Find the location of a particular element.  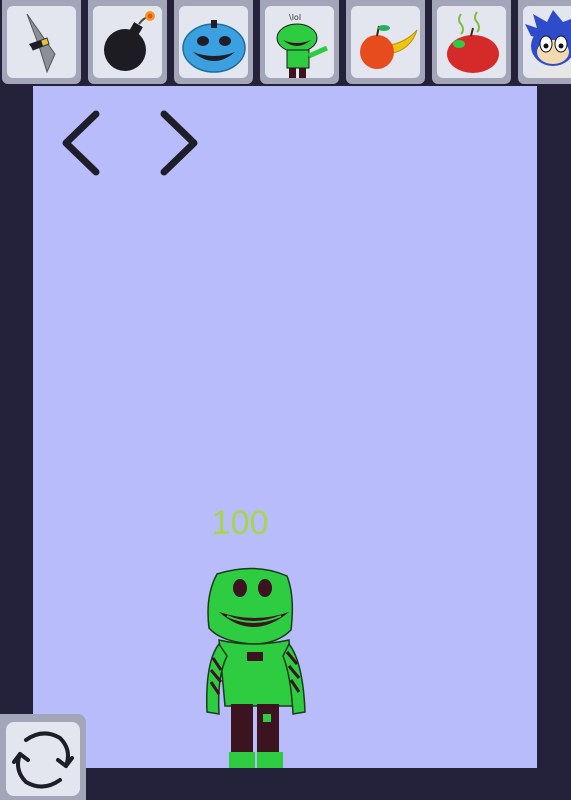

toolbar-slot-blue-pumpkin is located at coordinates (213, 42).